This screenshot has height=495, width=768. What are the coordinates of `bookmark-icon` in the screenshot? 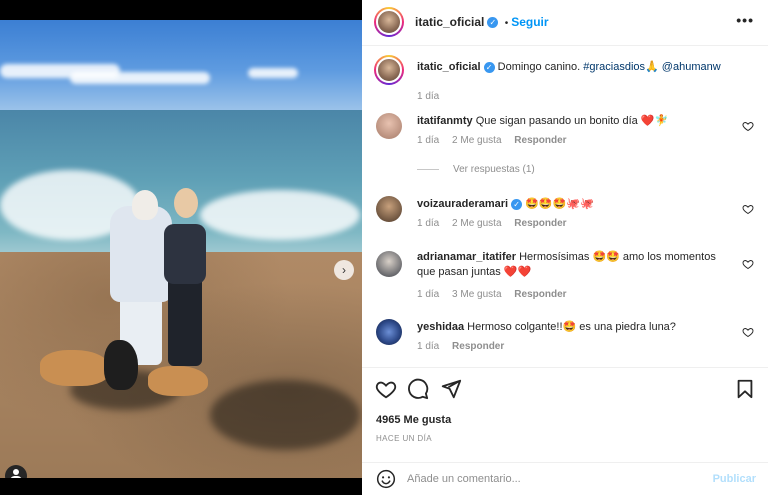 It's located at (745, 389).